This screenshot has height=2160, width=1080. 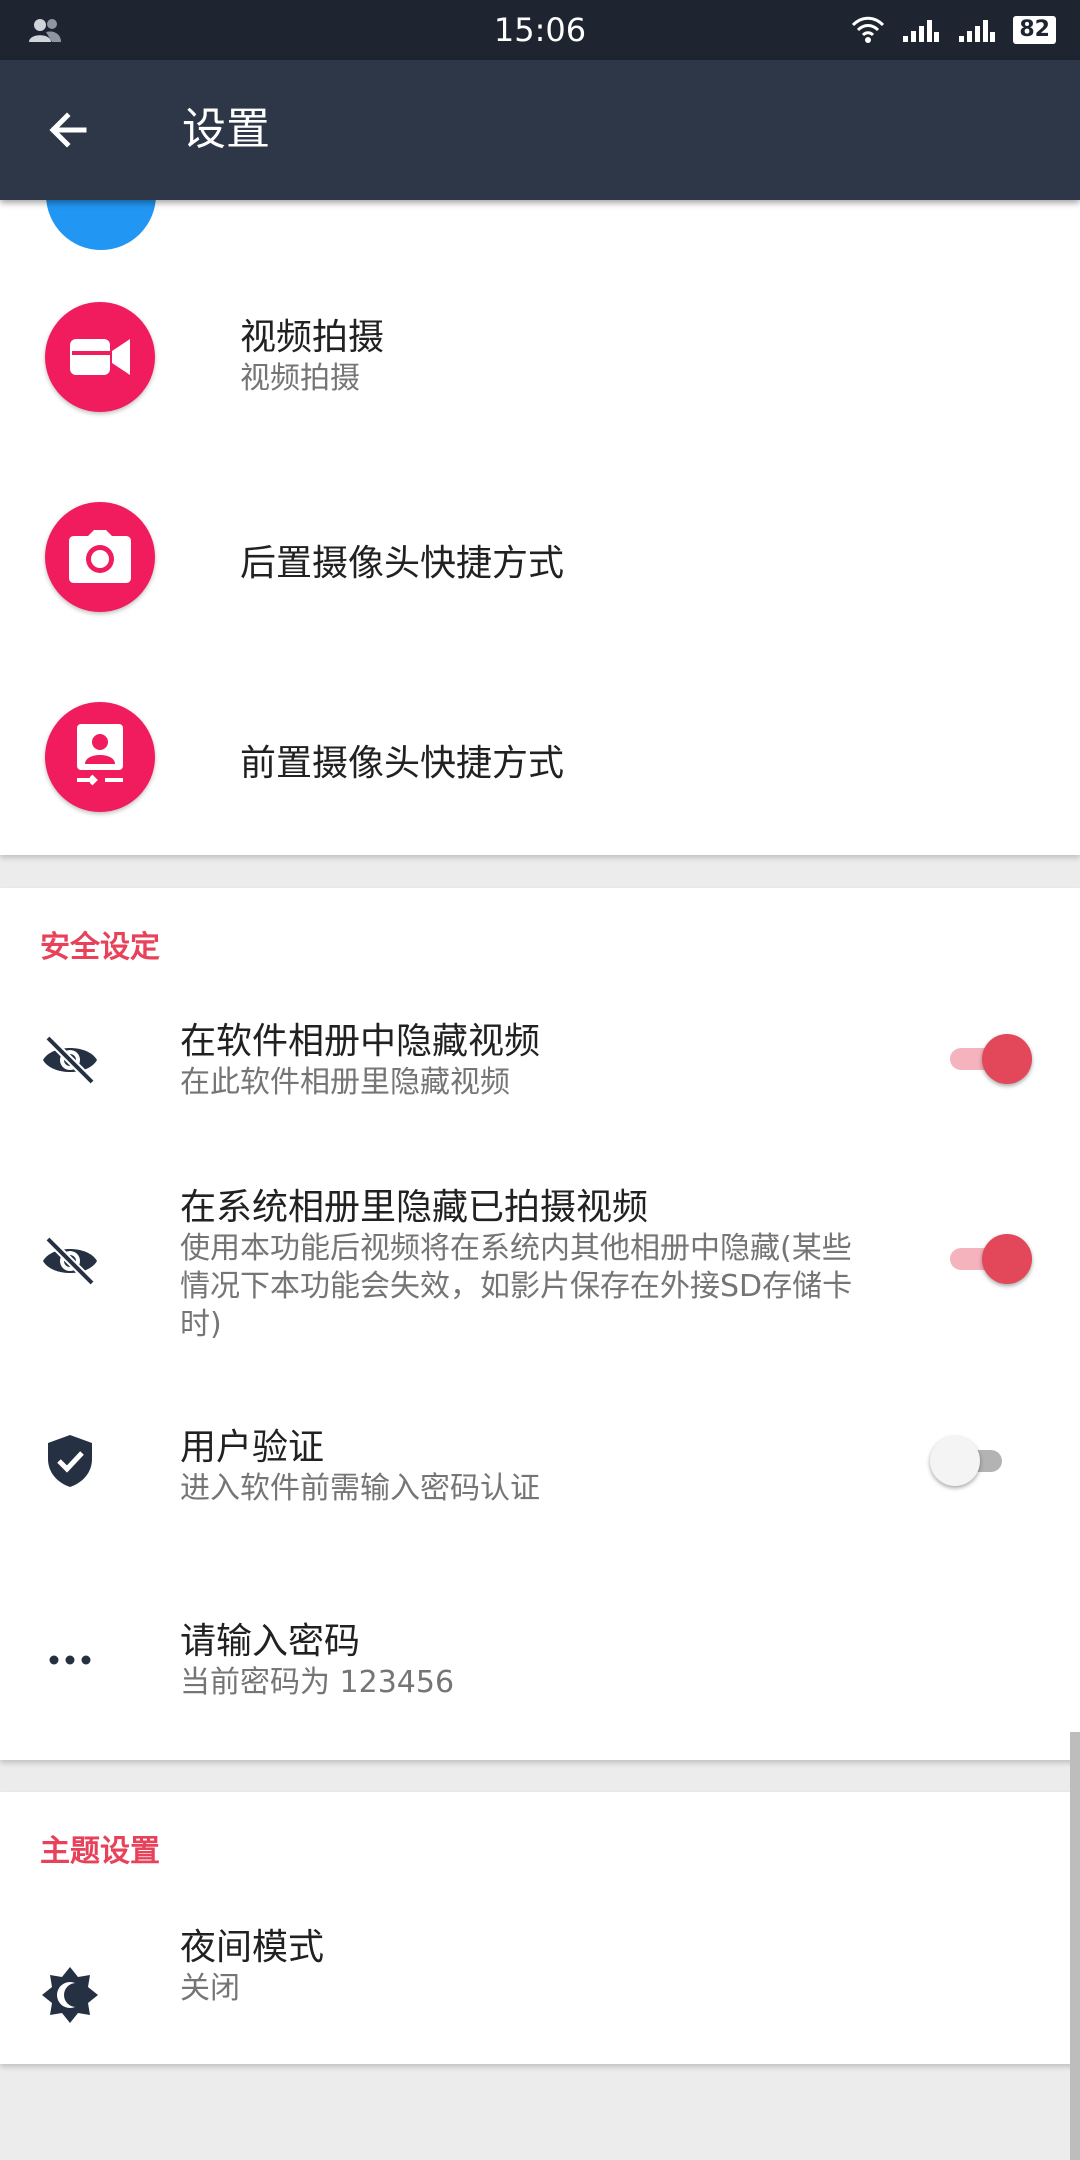 What do you see at coordinates (317, 1682) in the screenshot?
I see `password-subtitle: 当前密码为 123456` at bounding box center [317, 1682].